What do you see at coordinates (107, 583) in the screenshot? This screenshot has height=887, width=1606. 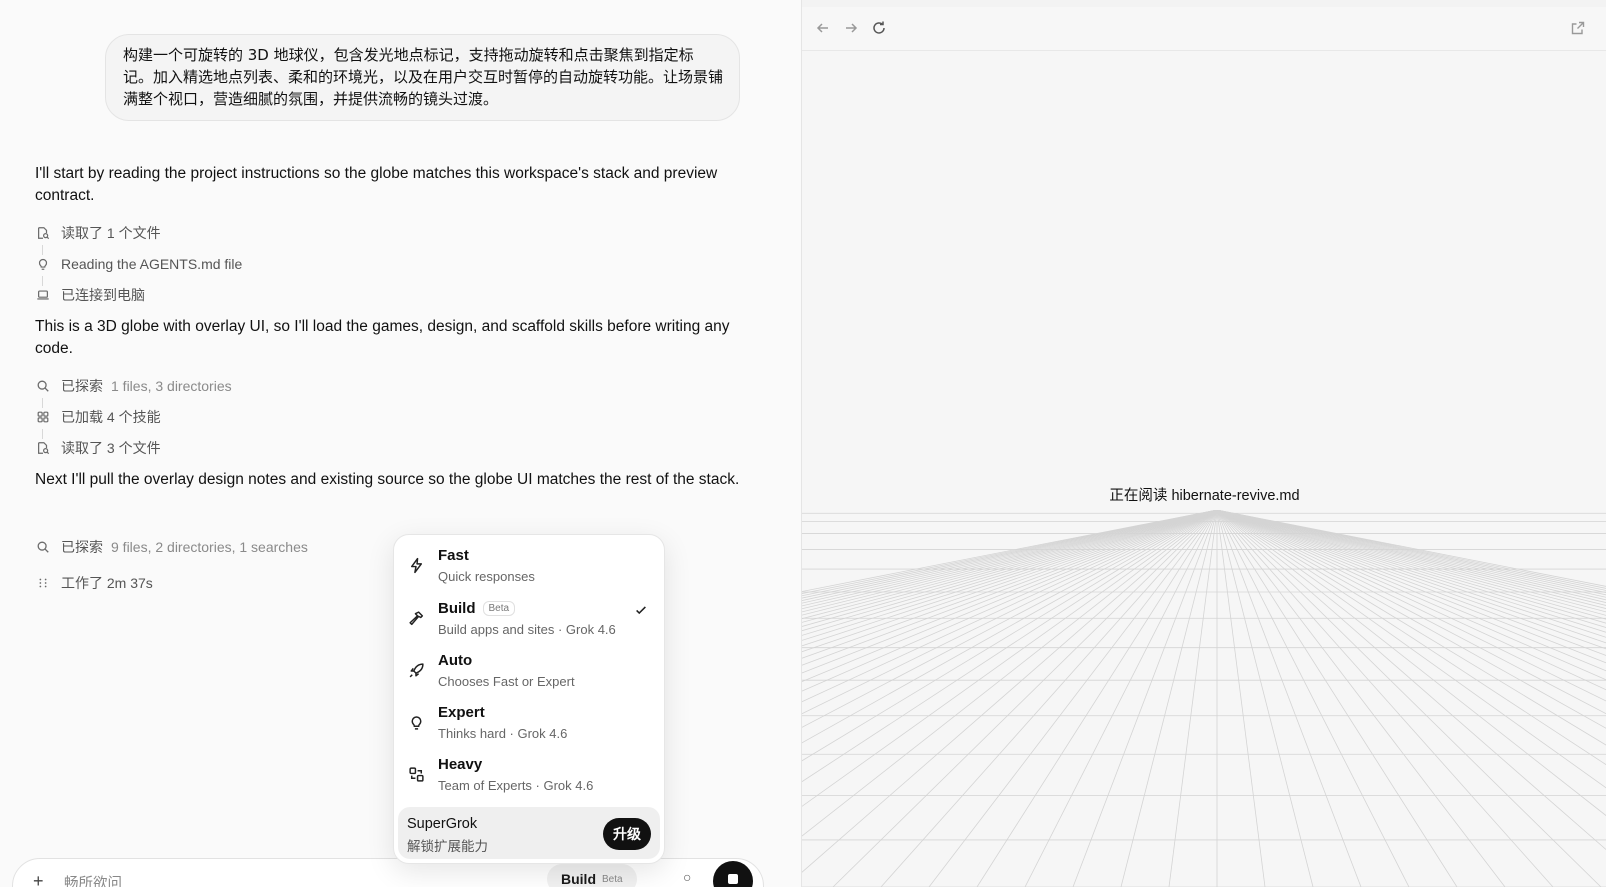 I see `step-label: 工作了 2m 37s` at bounding box center [107, 583].